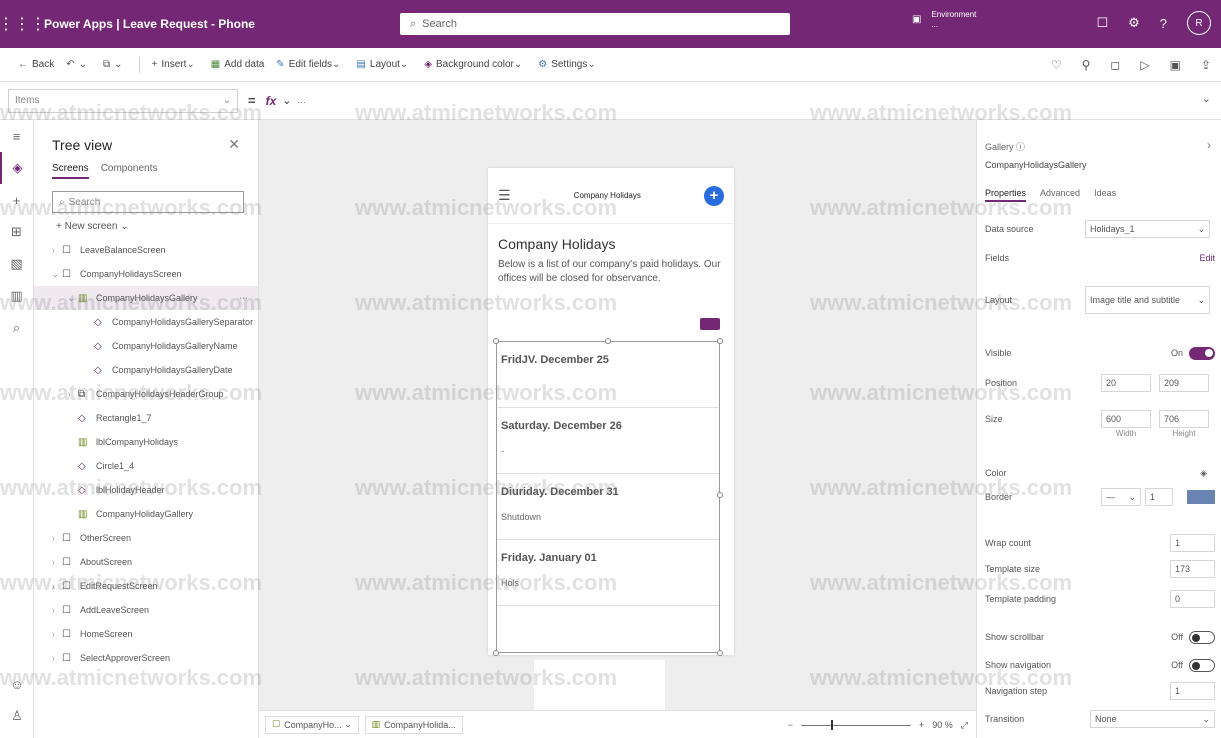  I want to click on tree-item: › ⧉ CompanyHolidaysHeaderGroup, so click(146, 394).